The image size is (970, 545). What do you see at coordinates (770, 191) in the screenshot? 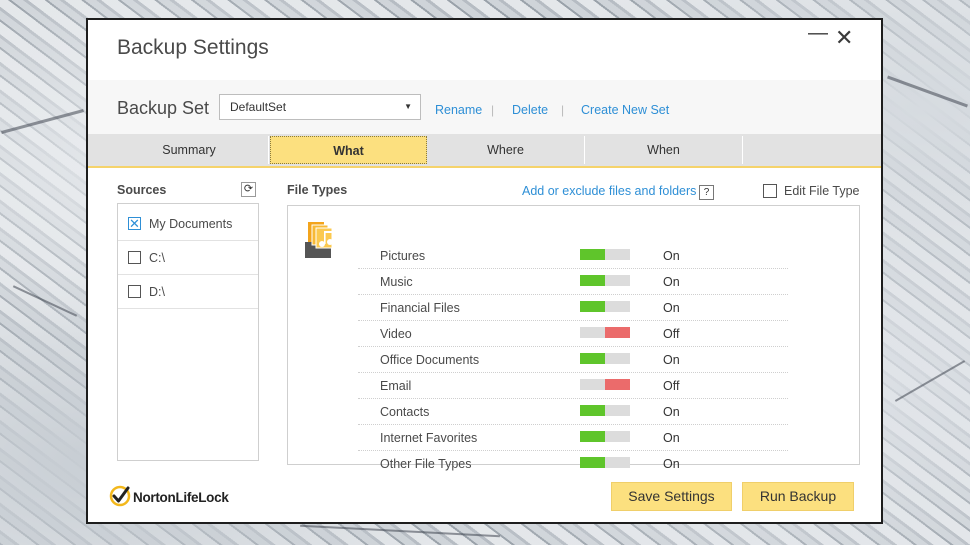
I see `edit-file-type-checkbox` at bounding box center [770, 191].